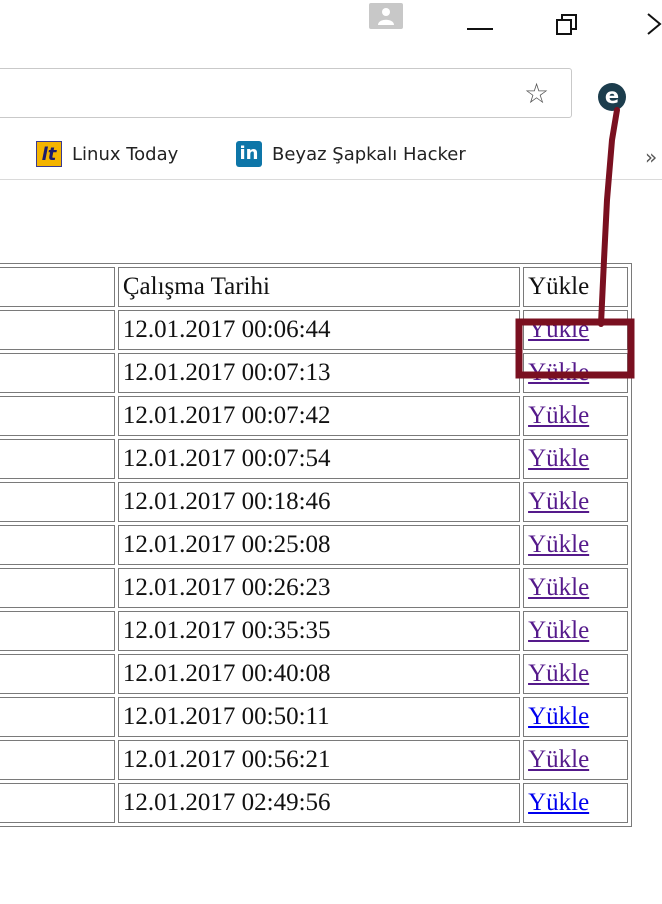 Image resolution: width=662 pixels, height=904 pixels. I want to click on minimize-button, so click(480, 29).